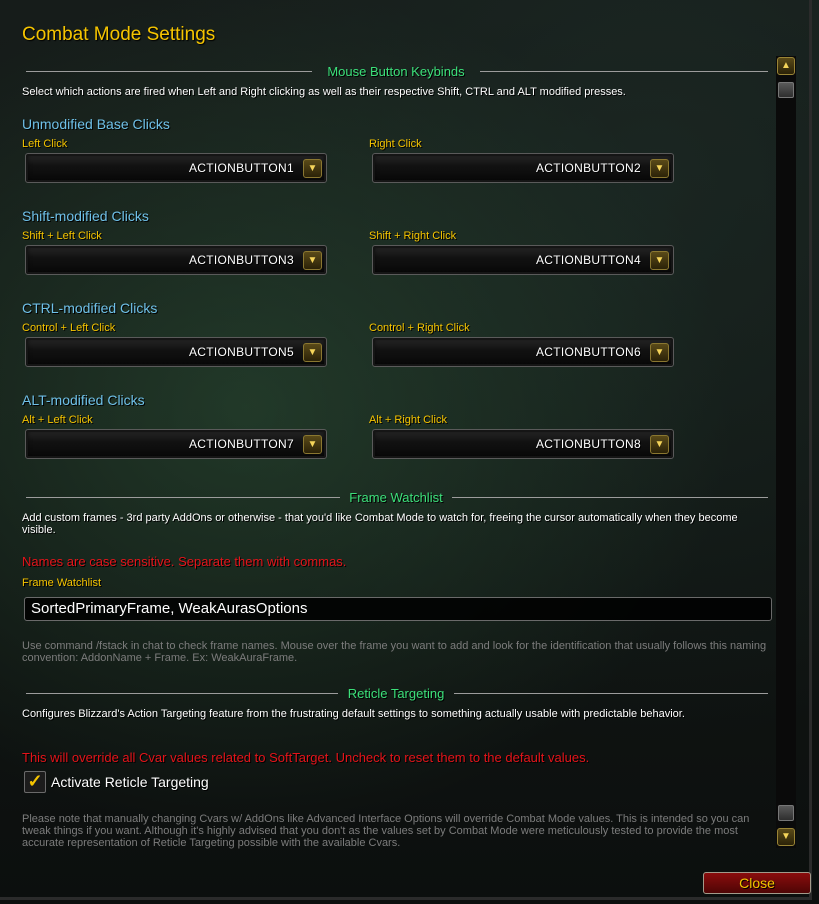 The width and height of the screenshot is (819, 904). What do you see at coordinates (398, 609) in the screenshot?
I see `frame-watchlist-input: SortedPrimaryFrame, WeakAurasOptions` at bounding box center [398, 609].